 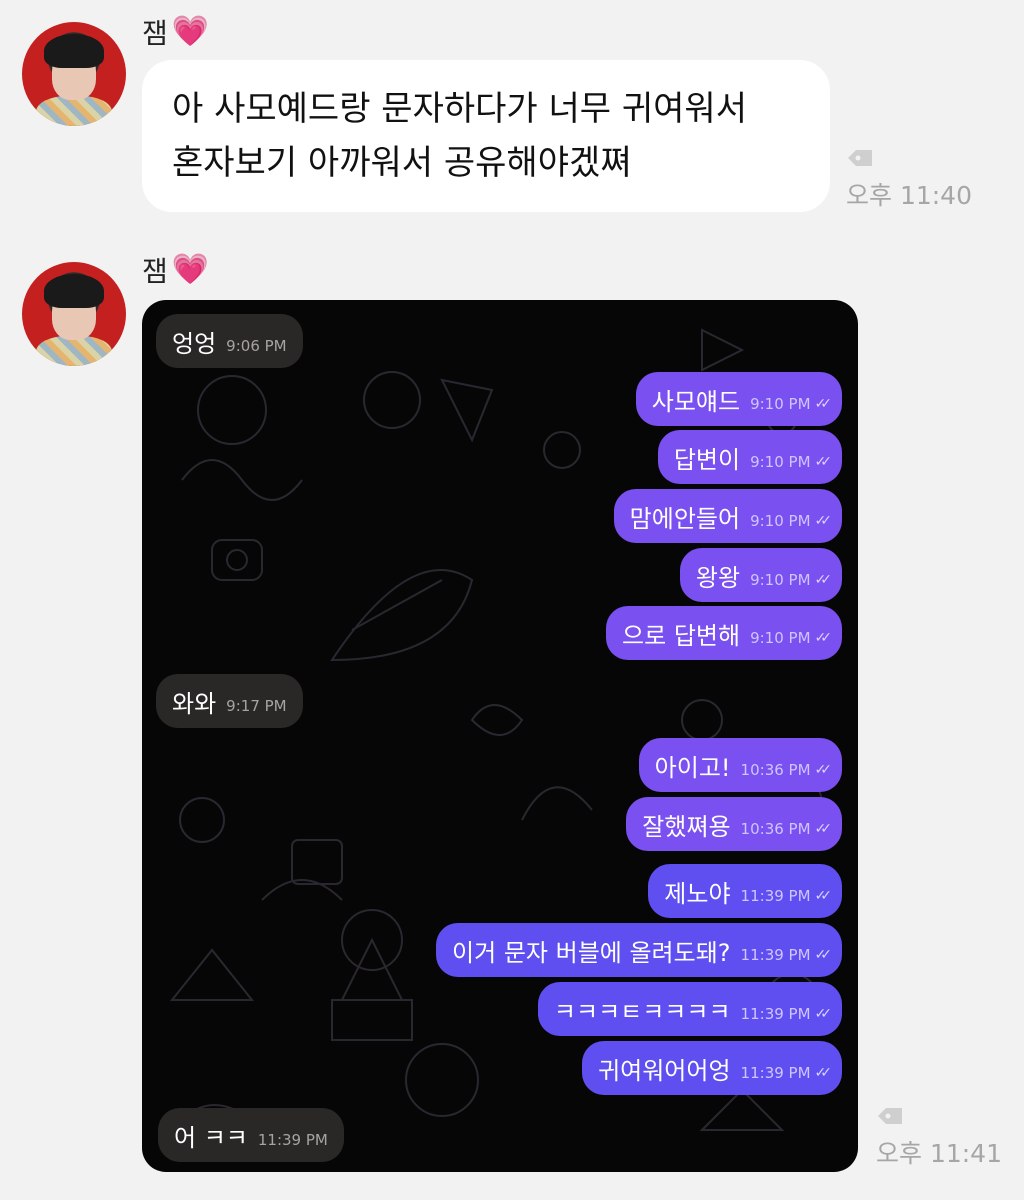 What do you see at coordinates (740, 765) in the screenshot?
I see `outgoing-bubble: 아이고! 10:36 PM ✓✓` at bounding box center [740, 765].